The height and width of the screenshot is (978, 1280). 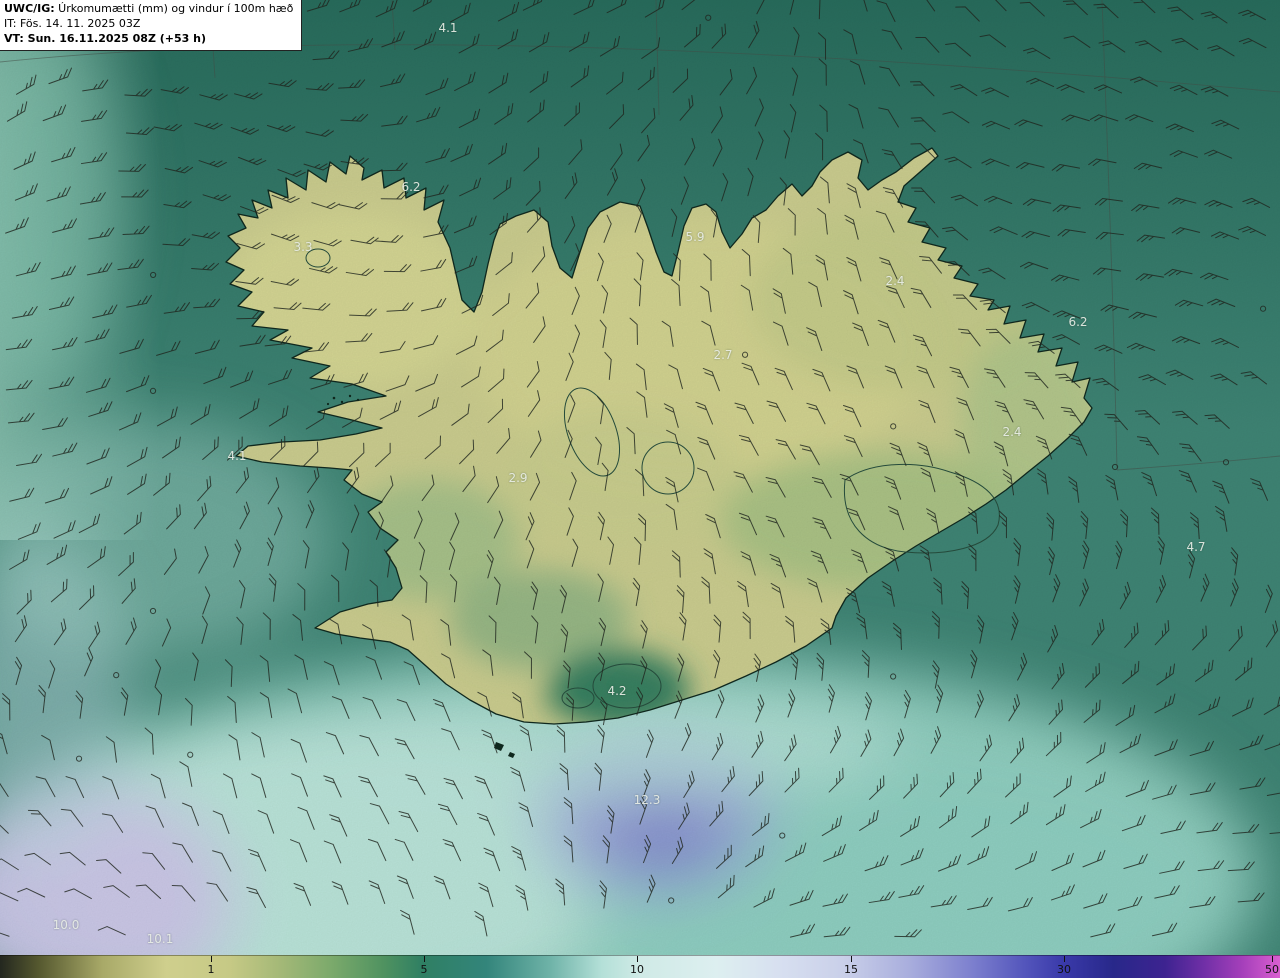 What do you see at coordinates (105, 38) in the screenshot?
I see `valid-time-line: VT: Sun. 16.11.2025 08Z (+53 h)` at bounding box center [105, 38].